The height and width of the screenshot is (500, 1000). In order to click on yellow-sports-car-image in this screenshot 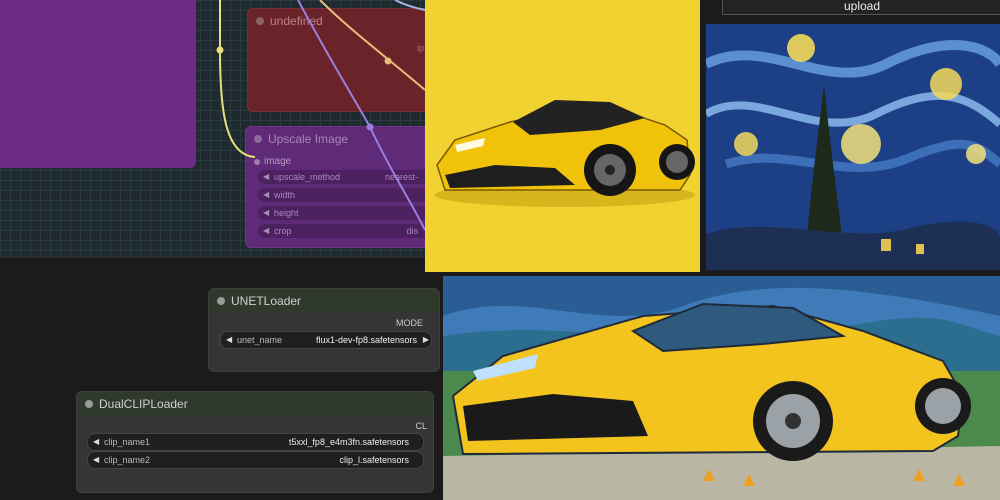, I will do `click(562, 136)`.